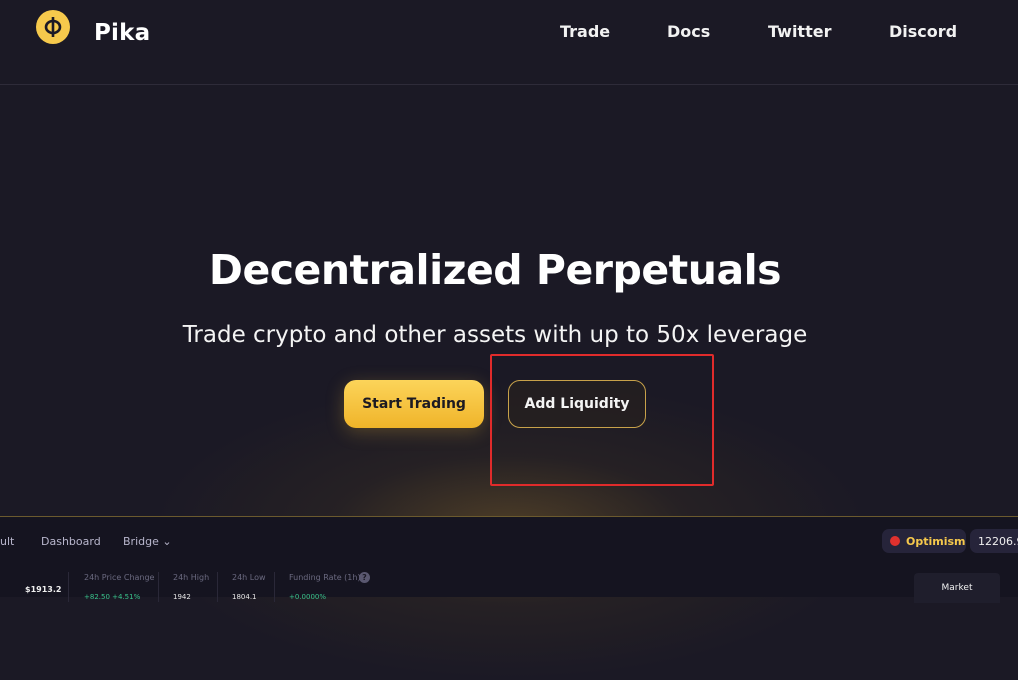  Describe the element at coordinates (191, 577) in the screenshot. I see `stat-label: 24h High` at that location.